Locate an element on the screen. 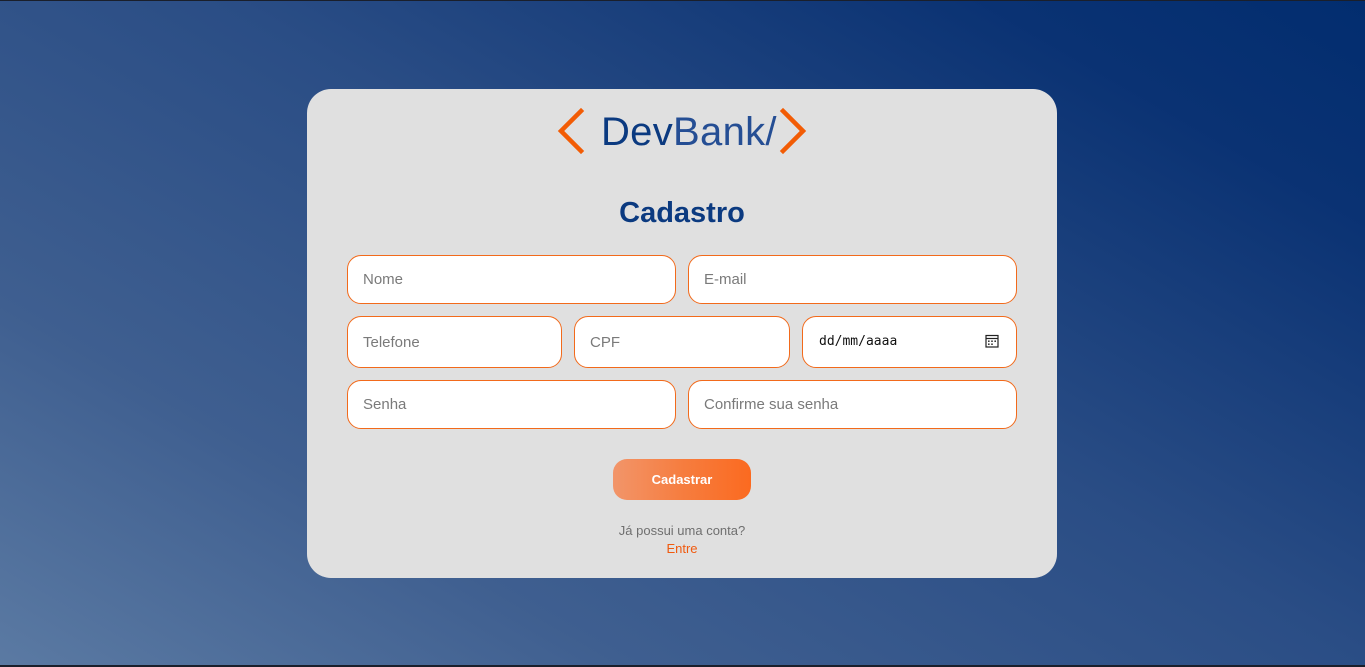 The image size is (1365, 667). login-link-wrapper: Entre is located at coordinates (682, 549).